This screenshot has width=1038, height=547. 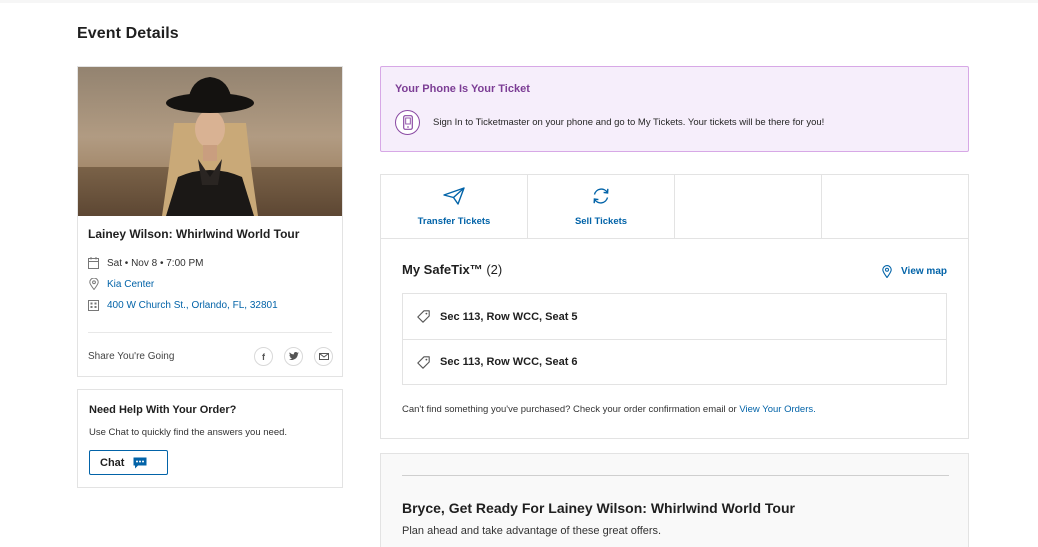 What do you see at coordinates (93, 263) in the screenshot?
I see `calendar-icon` at bounding box center [93, 263].